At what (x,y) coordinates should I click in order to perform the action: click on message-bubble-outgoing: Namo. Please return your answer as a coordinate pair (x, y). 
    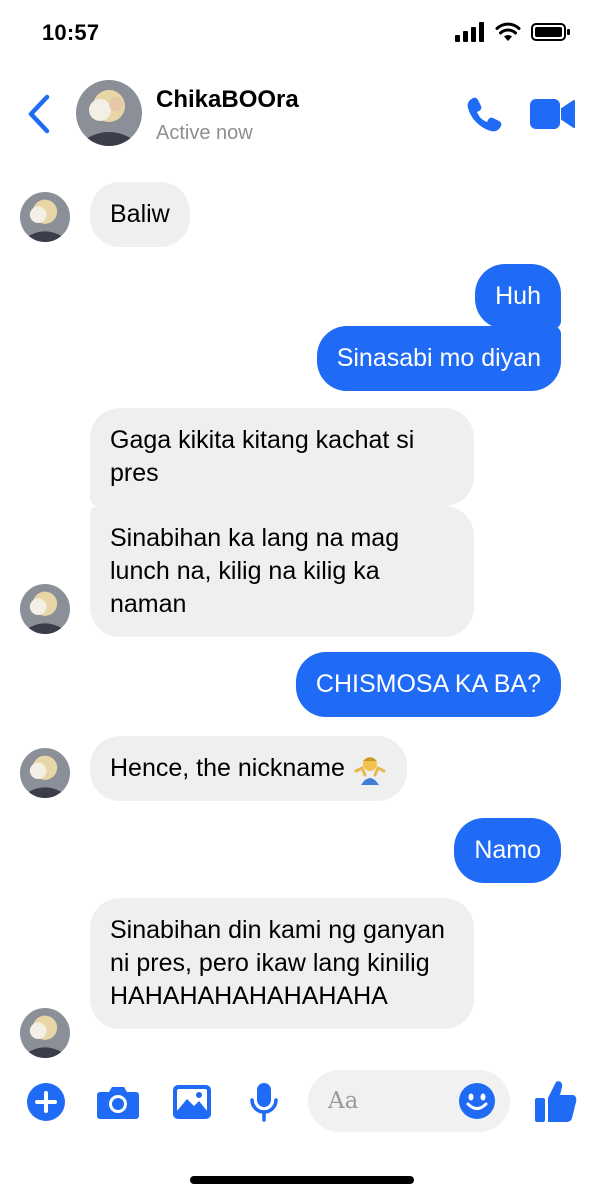
    Looking at the image, I should click on (507, 850).